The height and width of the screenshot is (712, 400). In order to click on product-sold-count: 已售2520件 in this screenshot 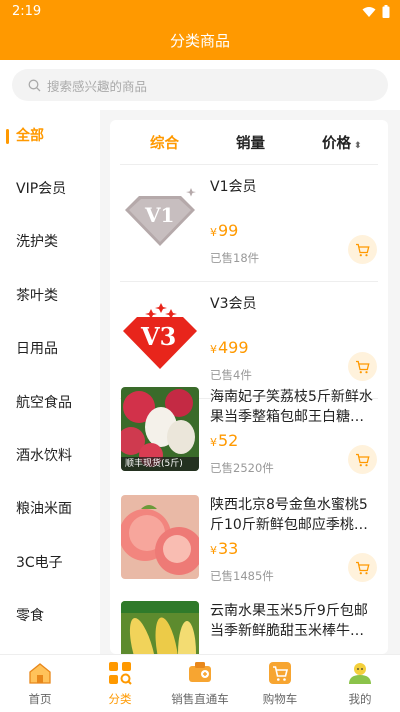, I will do `click(242, 468)`.